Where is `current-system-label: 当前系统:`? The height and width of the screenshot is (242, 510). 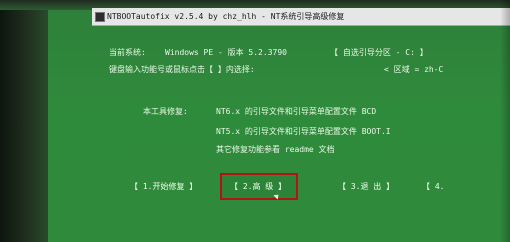 current-system-label: 当前系统: is located at coordinates (127, 52).